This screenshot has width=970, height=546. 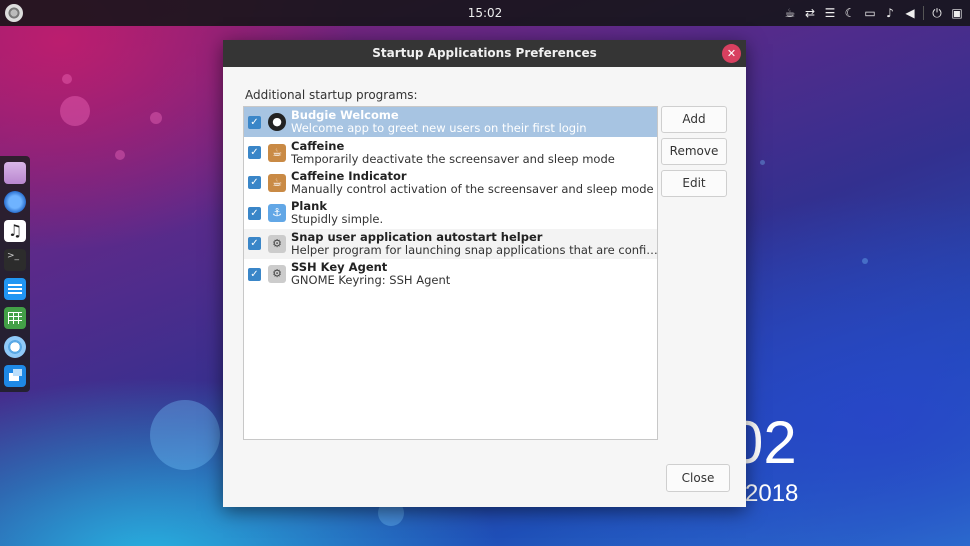 I want to click on program-name: SSH Key Agent, so click(x=339, y=268).